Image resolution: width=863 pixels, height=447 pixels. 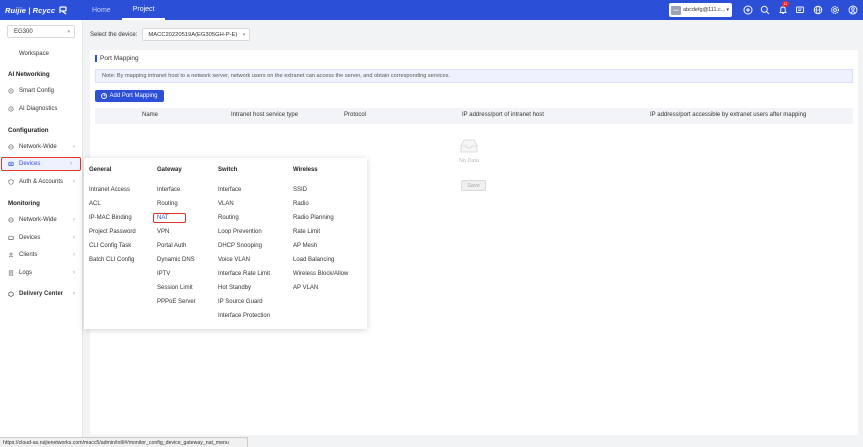 What do you see at coordinates (110, 218) in the screenshot?
I see `menu-item-ip-mac-binding: IP-MAC Binding` at bounding box center [110, 218].